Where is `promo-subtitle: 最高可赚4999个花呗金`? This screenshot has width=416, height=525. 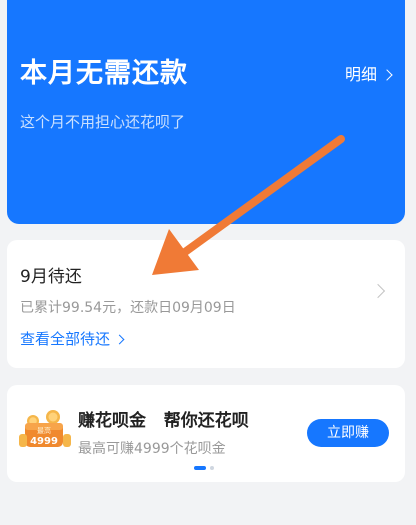 promo-subtitle: 最高可赚4999个花呗金 is located at coordinates (152, 449).